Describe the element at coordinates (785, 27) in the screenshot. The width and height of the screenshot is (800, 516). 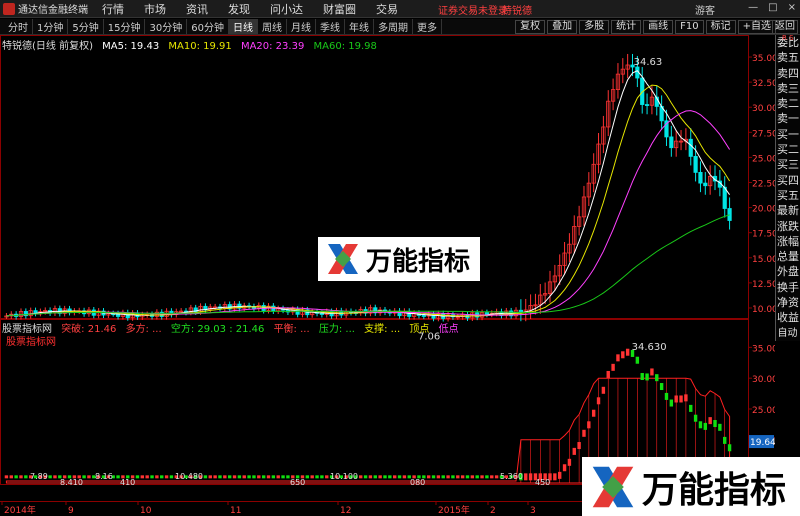
I see `back-button: 返回` at that location.